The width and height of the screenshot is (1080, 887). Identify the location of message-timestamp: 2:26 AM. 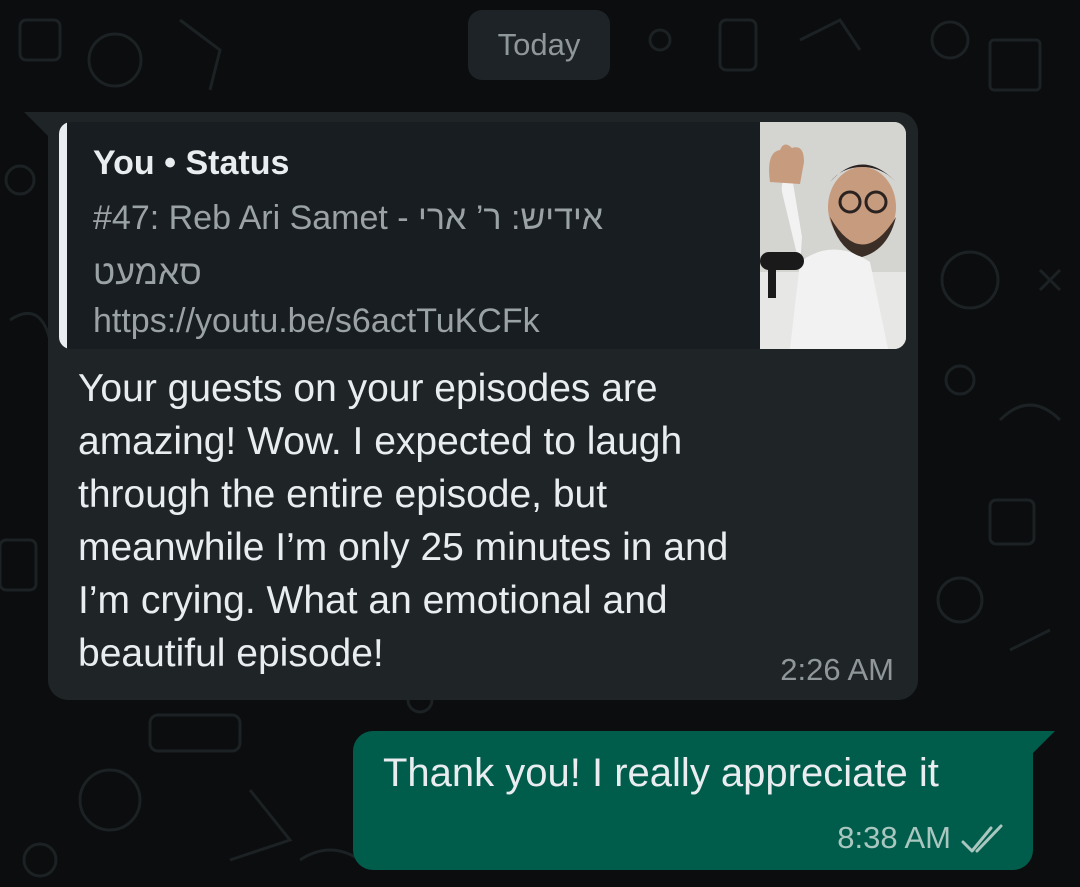
(837, 669).